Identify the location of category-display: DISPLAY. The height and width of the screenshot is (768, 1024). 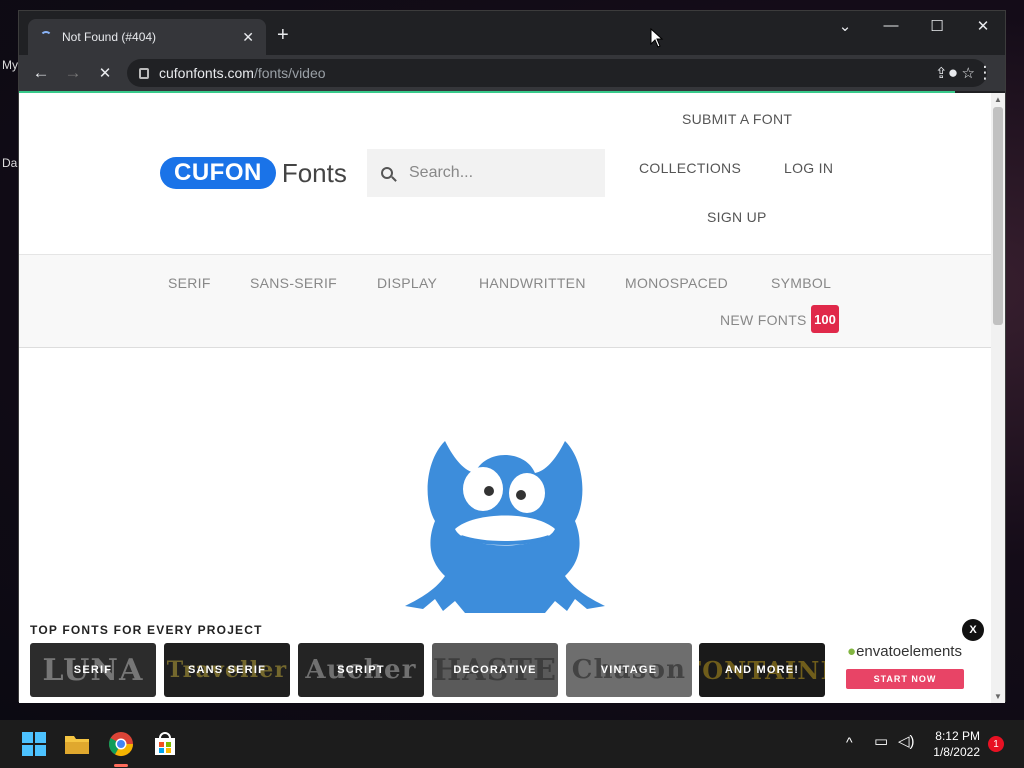
(407, 283).